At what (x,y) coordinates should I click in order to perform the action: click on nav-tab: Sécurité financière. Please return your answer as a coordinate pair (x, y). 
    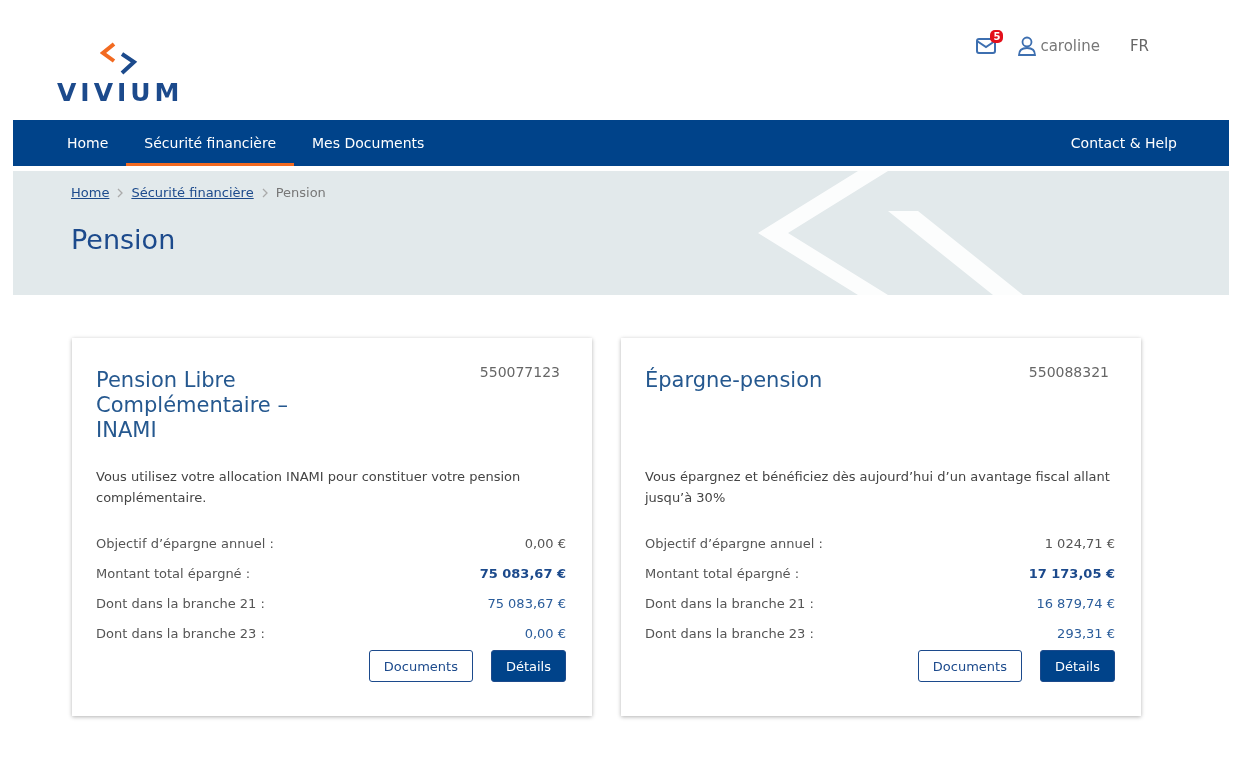
    Looking at the image, I should click on (210, 143).